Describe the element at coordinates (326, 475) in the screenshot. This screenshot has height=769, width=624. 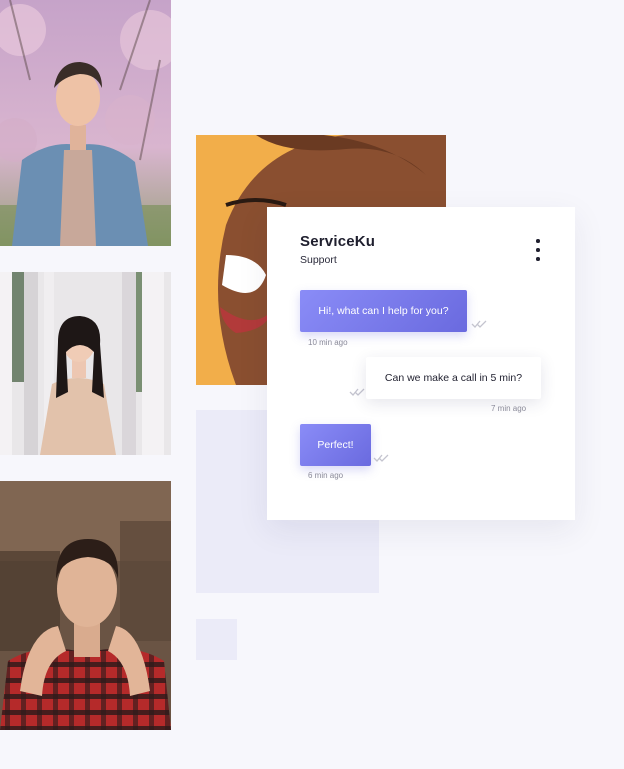
I see `message-time: 6 min ago` at that location.